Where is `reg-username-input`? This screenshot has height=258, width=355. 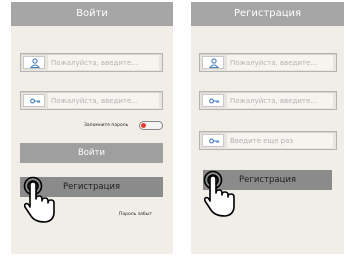
reg-username-input is located at coordinates (280, 62).